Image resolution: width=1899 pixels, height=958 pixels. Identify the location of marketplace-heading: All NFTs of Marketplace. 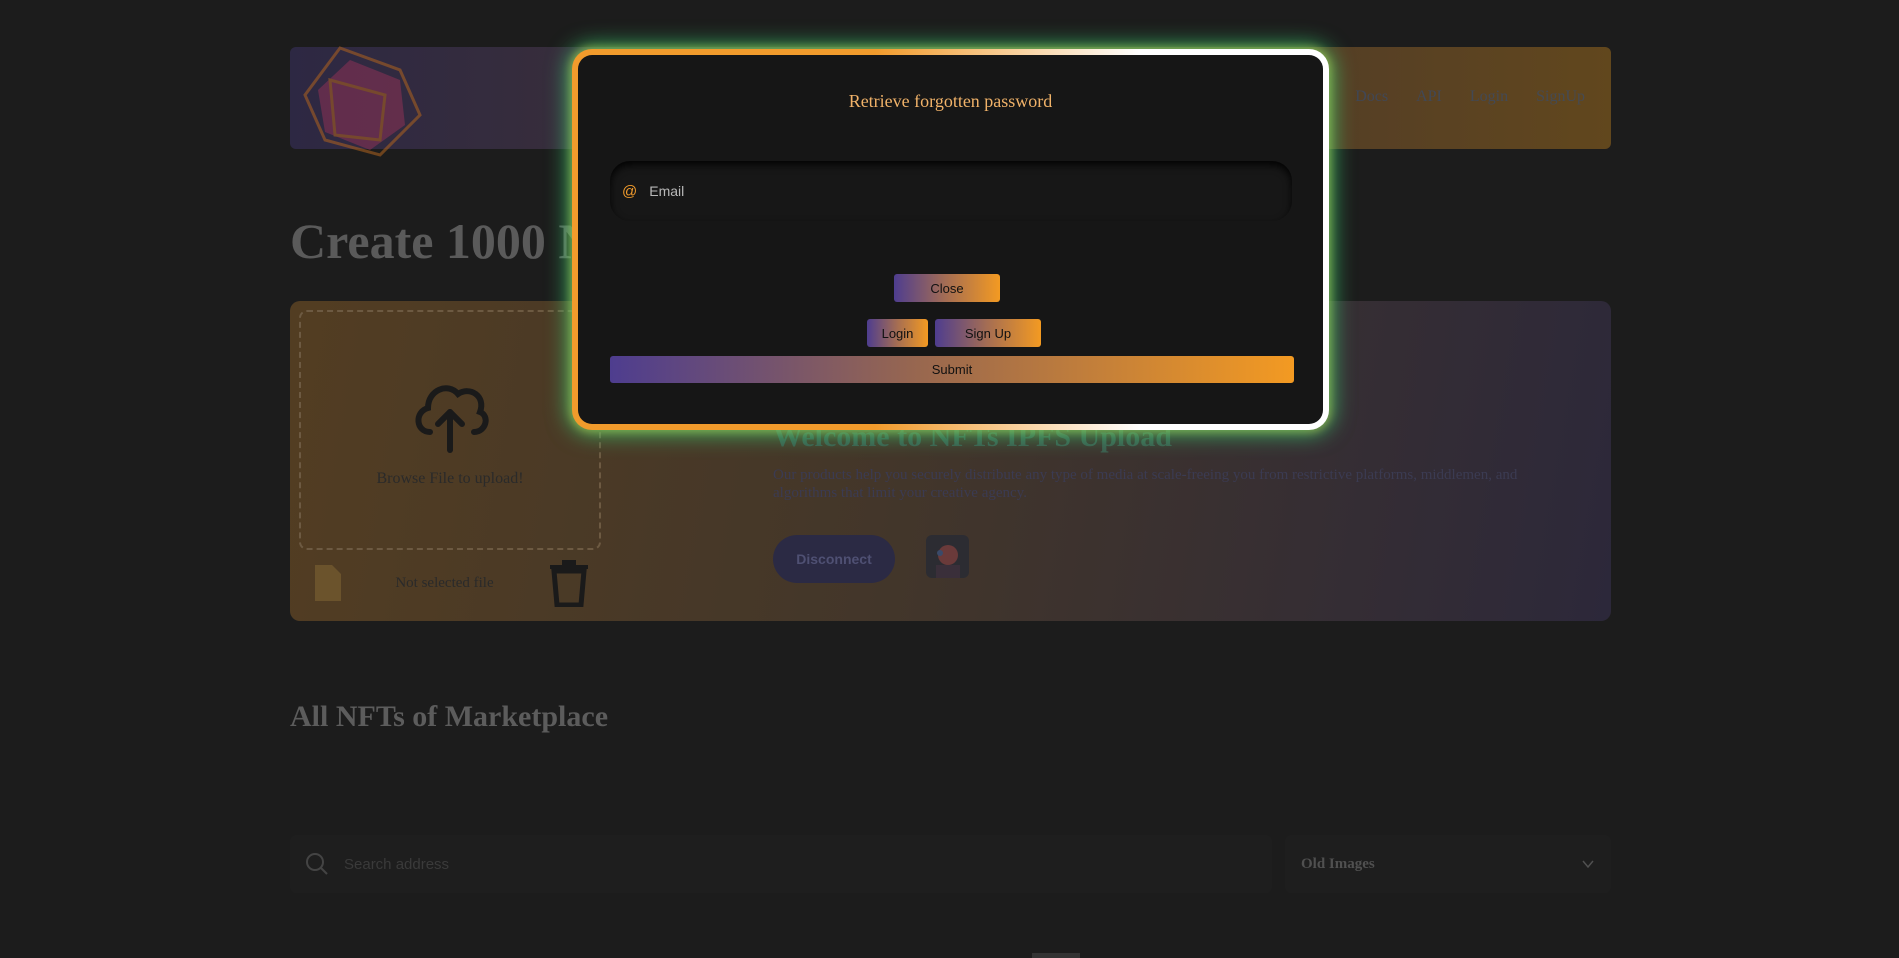
(449, 716).